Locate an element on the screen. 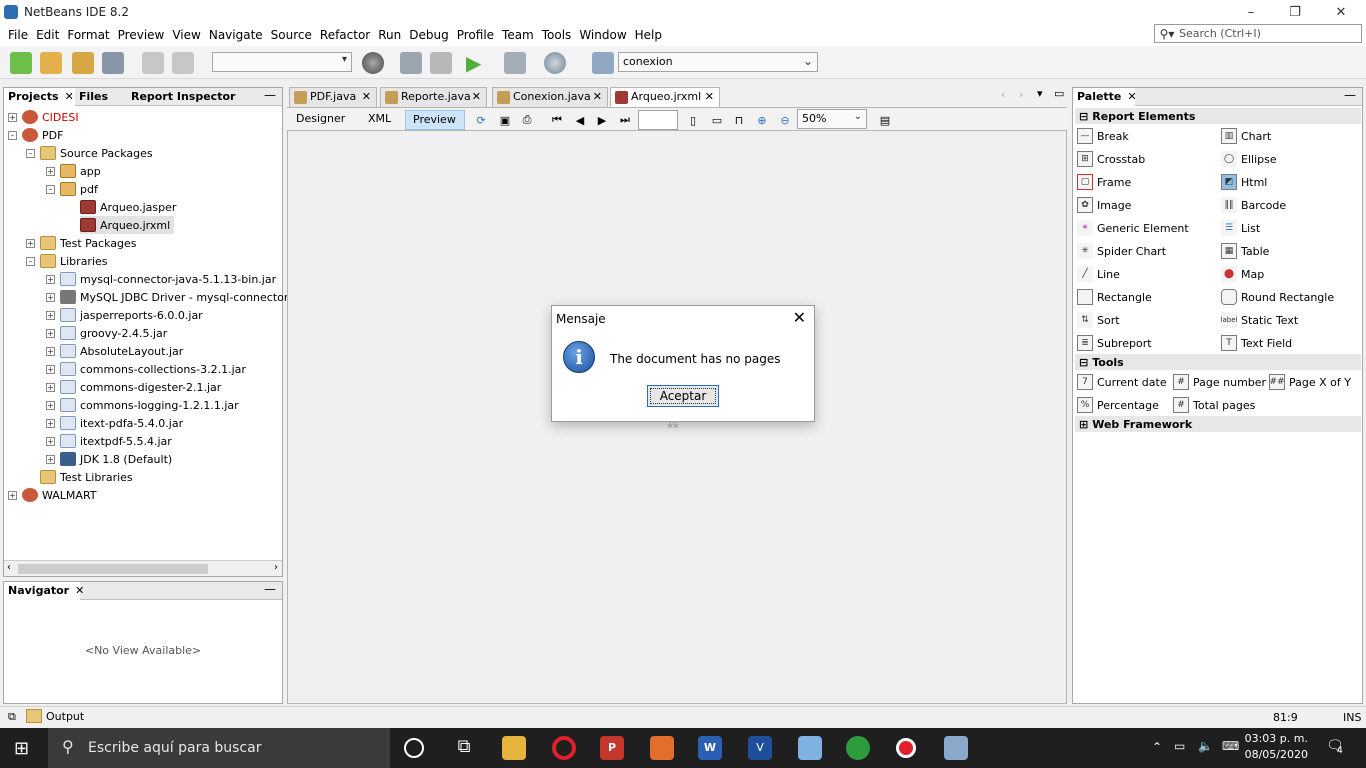  section-tools: ⊟ Tools is located at coordinates (1218, 362).